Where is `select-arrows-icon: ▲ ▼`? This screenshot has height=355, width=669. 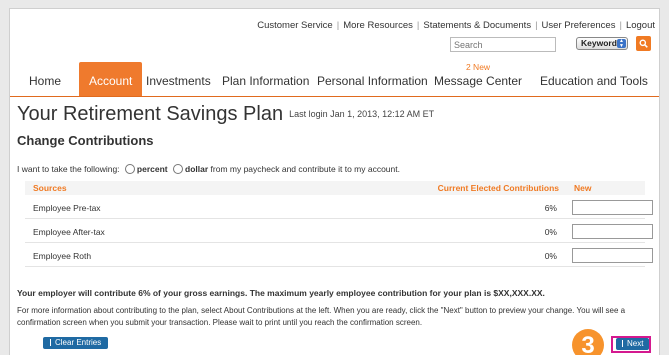
select-arrows-icon: ▲ ▼ is located at coordinates (621, 43).